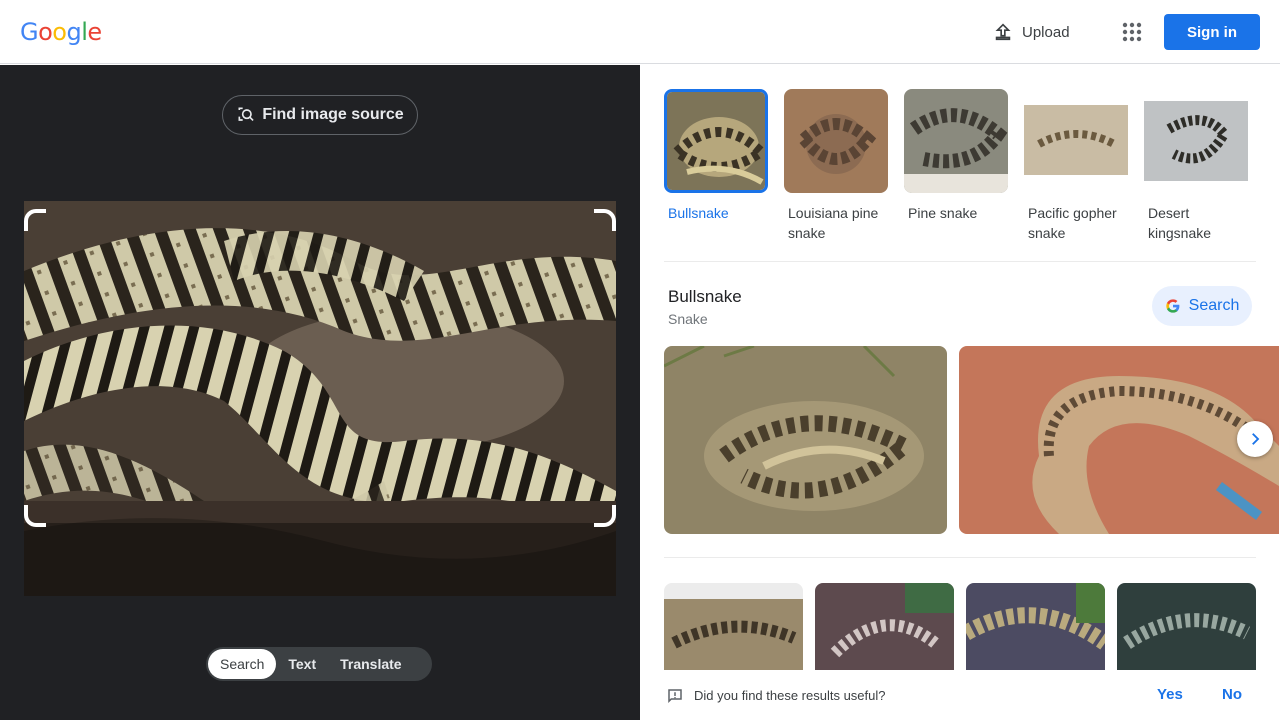  Describe the element at coordinates (1214, 305) in the screenshot. I see `entity-search-label: Search` at that location.